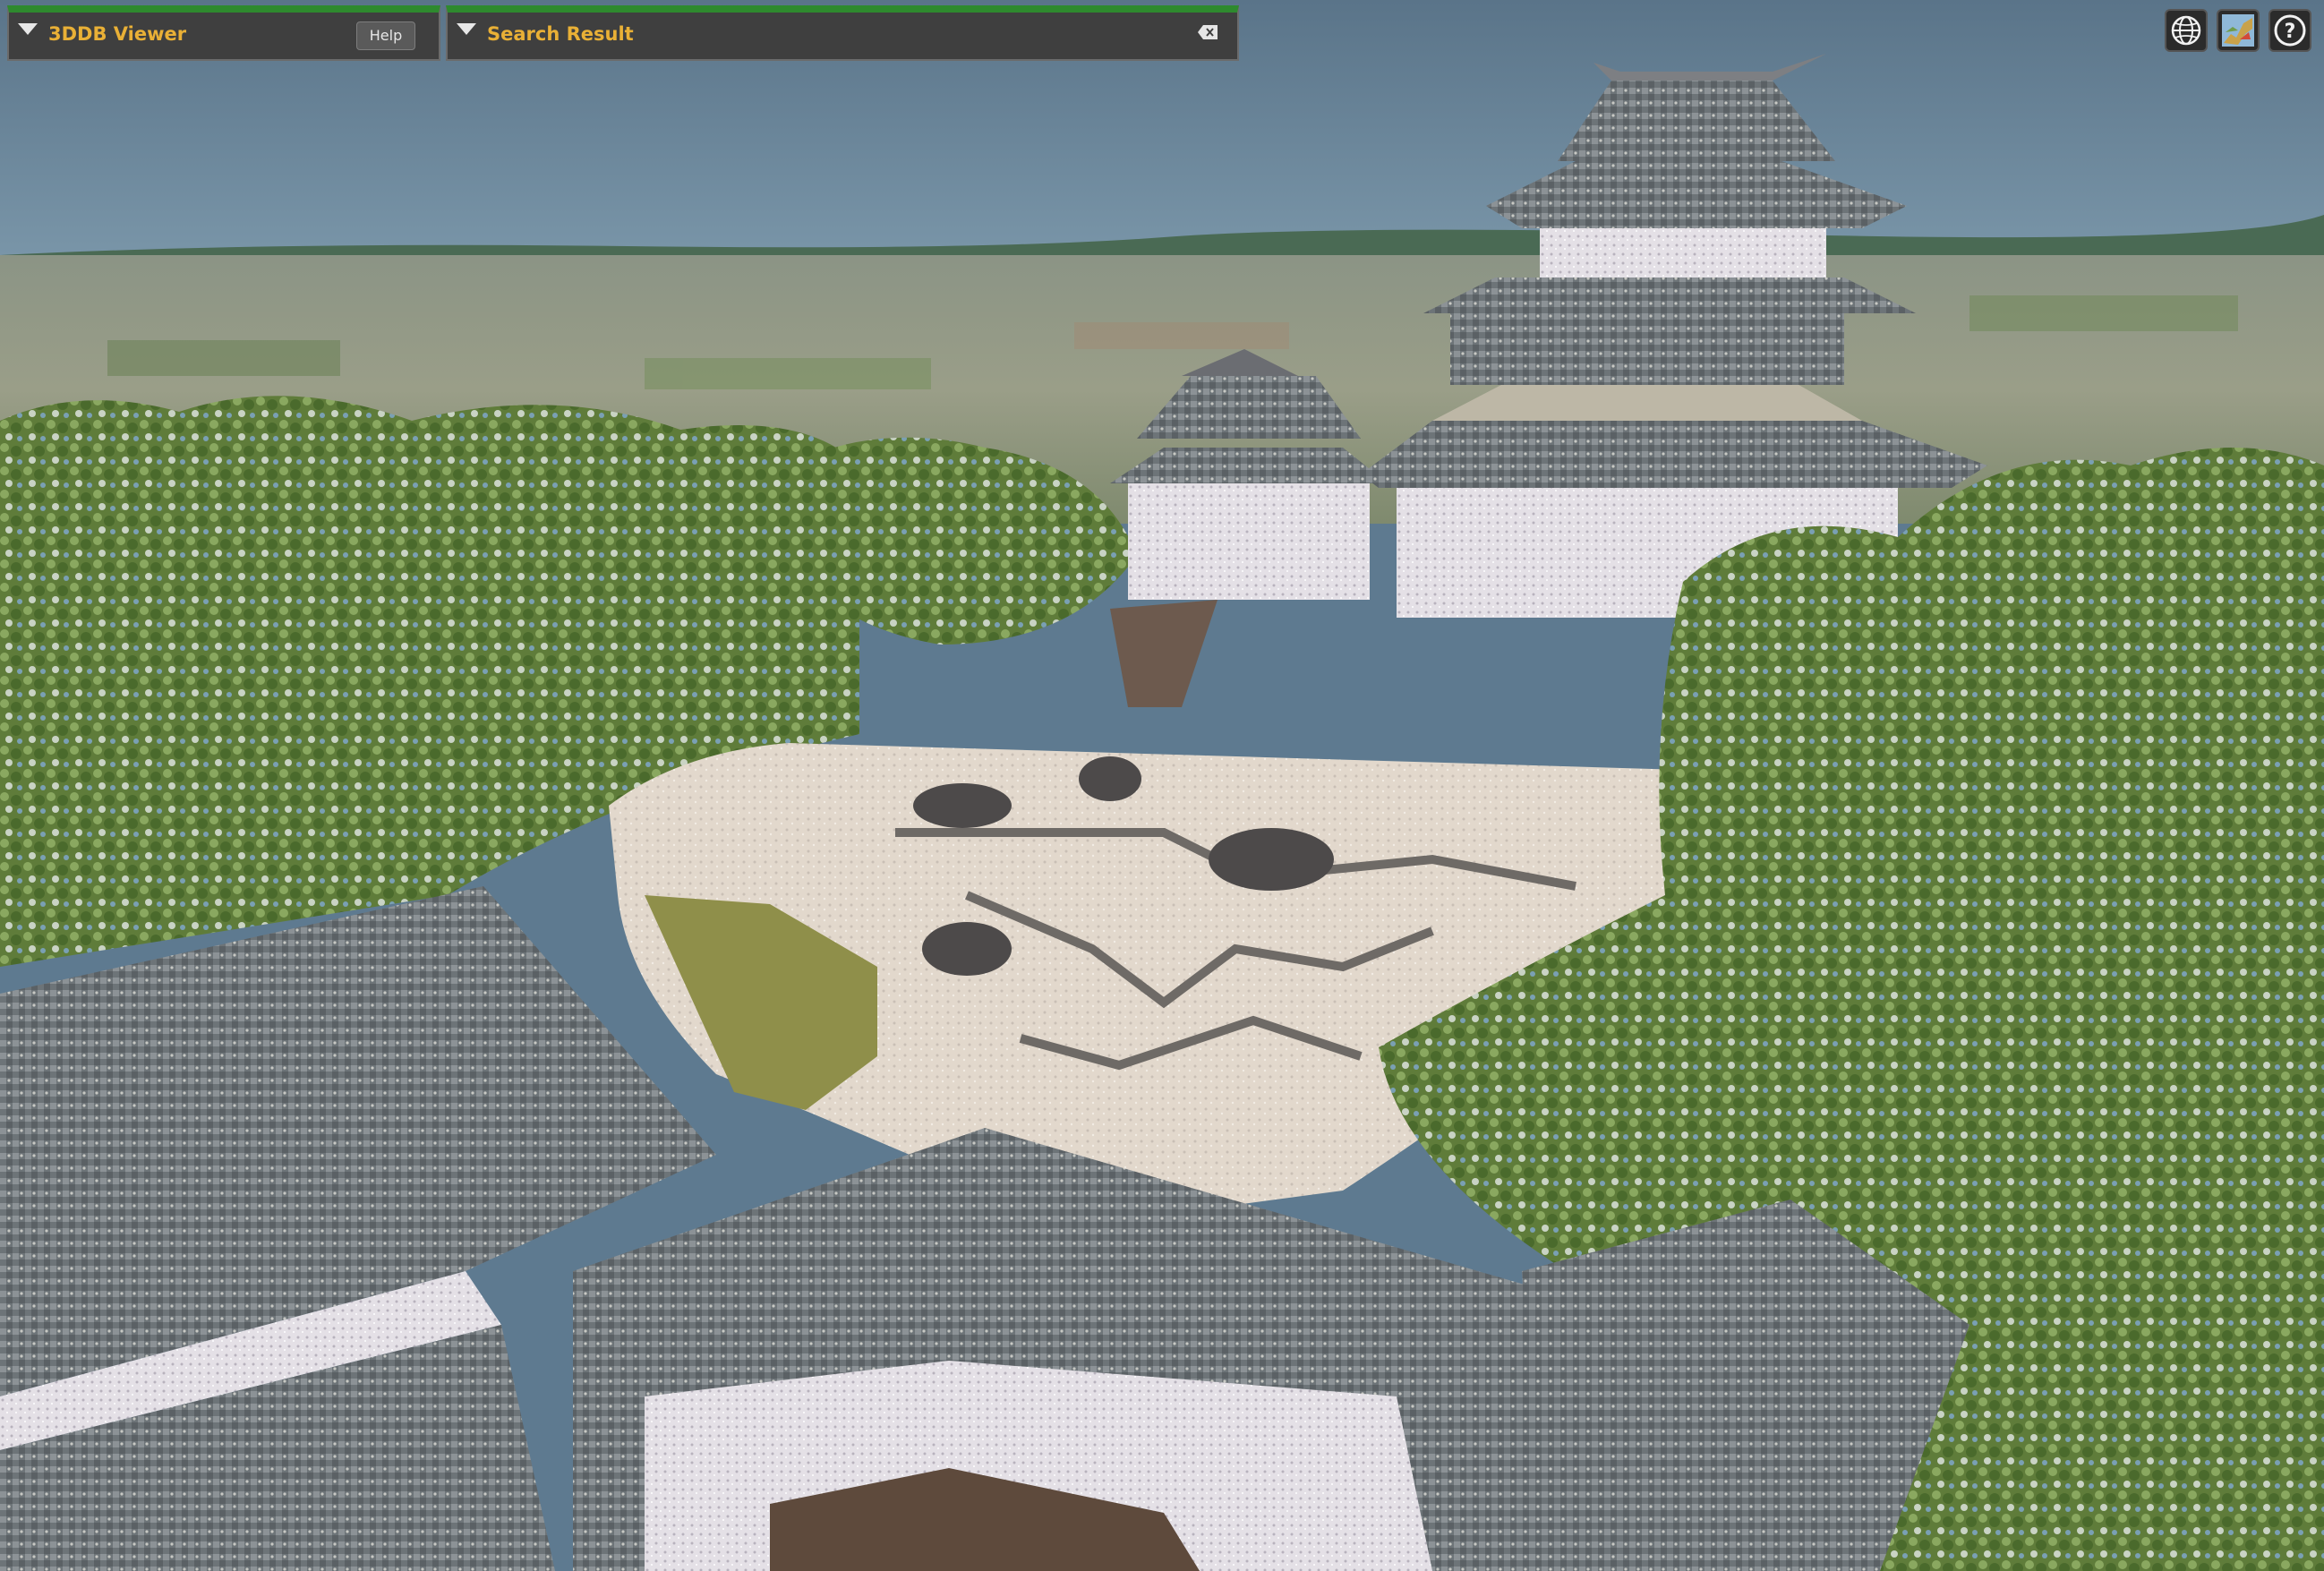 This screenshot has height=1571, width=2324. What do you see at coordinates (385, 35) in the screenshot?
I see `help-button: Help` at bounding box center [385, 35].